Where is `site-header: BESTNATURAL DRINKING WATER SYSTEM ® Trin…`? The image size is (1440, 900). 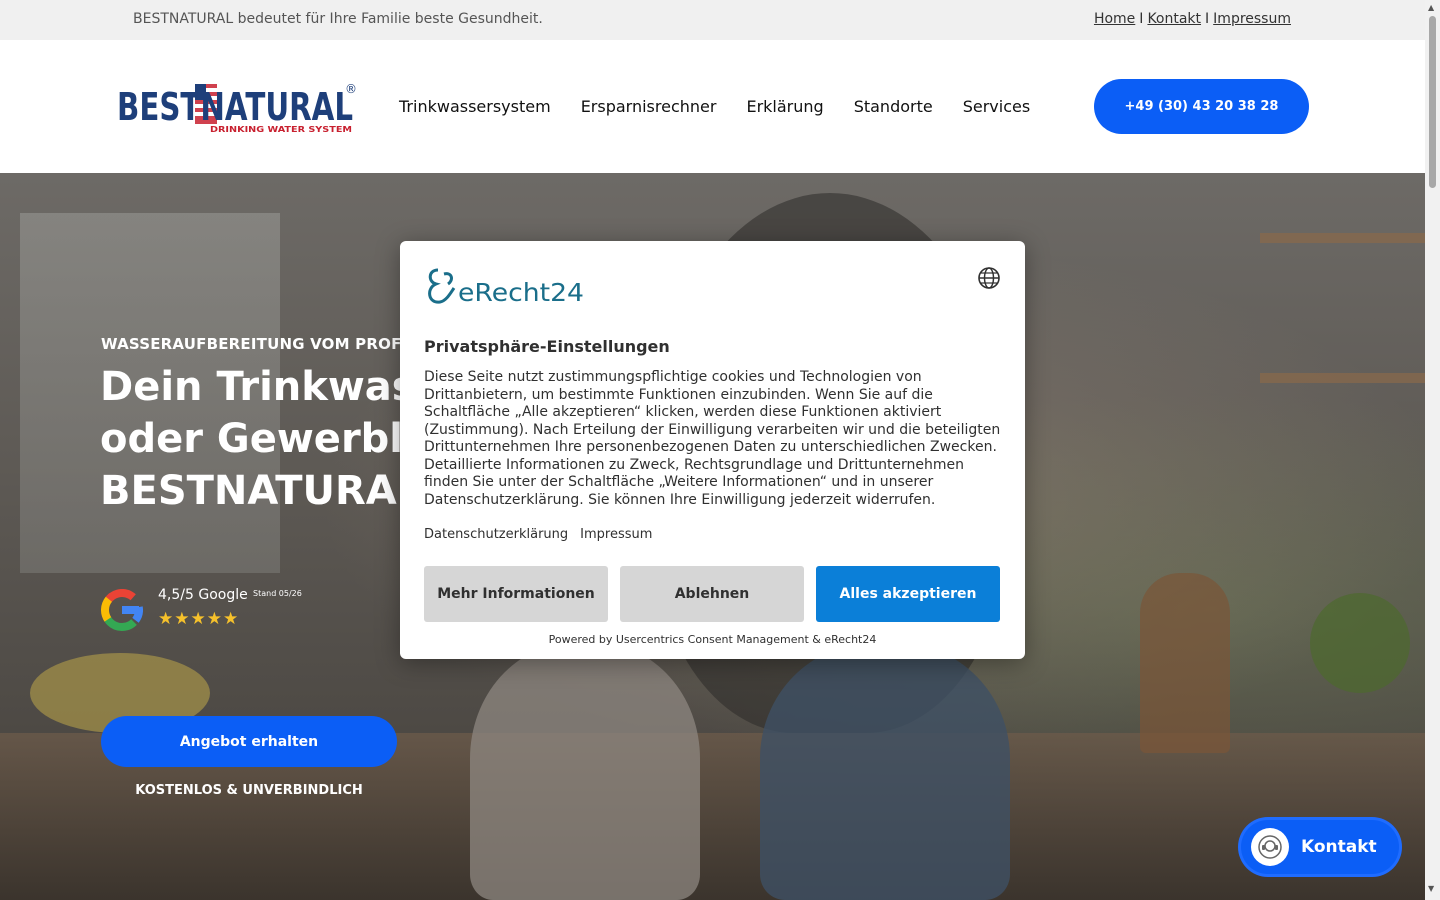 site-header: BESTNATURAL DRINKING WATER SYSTEM ® Trin… is located at coordinates (712, 106).